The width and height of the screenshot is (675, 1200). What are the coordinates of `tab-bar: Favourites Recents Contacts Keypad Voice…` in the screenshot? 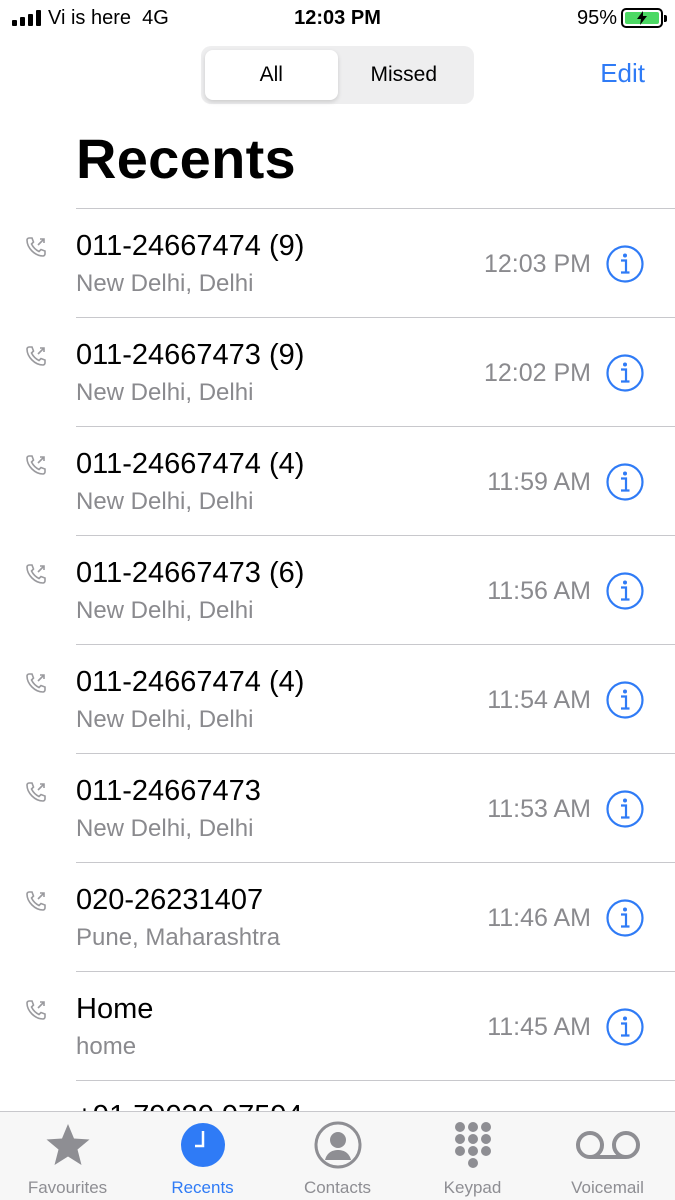 It's located at (337, 1155).